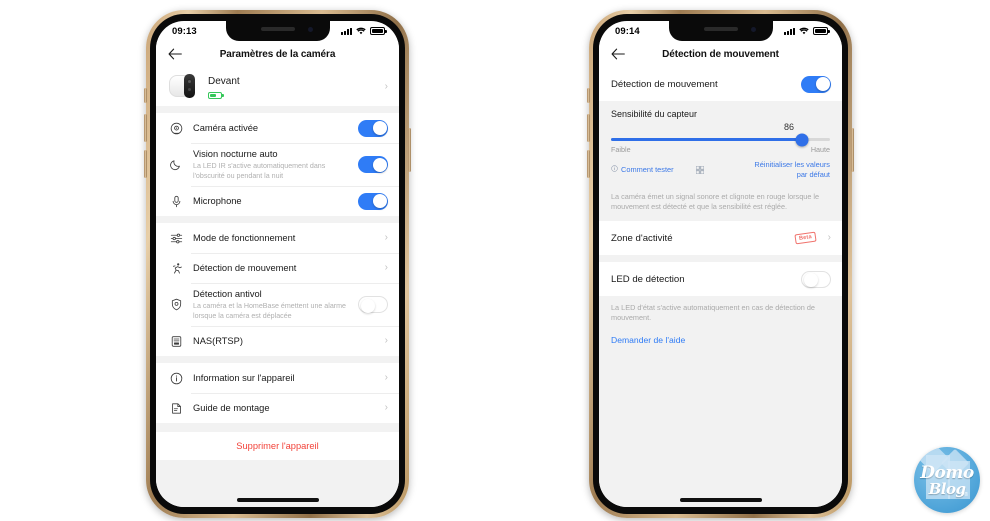  Describe the element at coordinates (720, 338) in the screenshot. I see `help-link: Demander de l'aide` at that location.